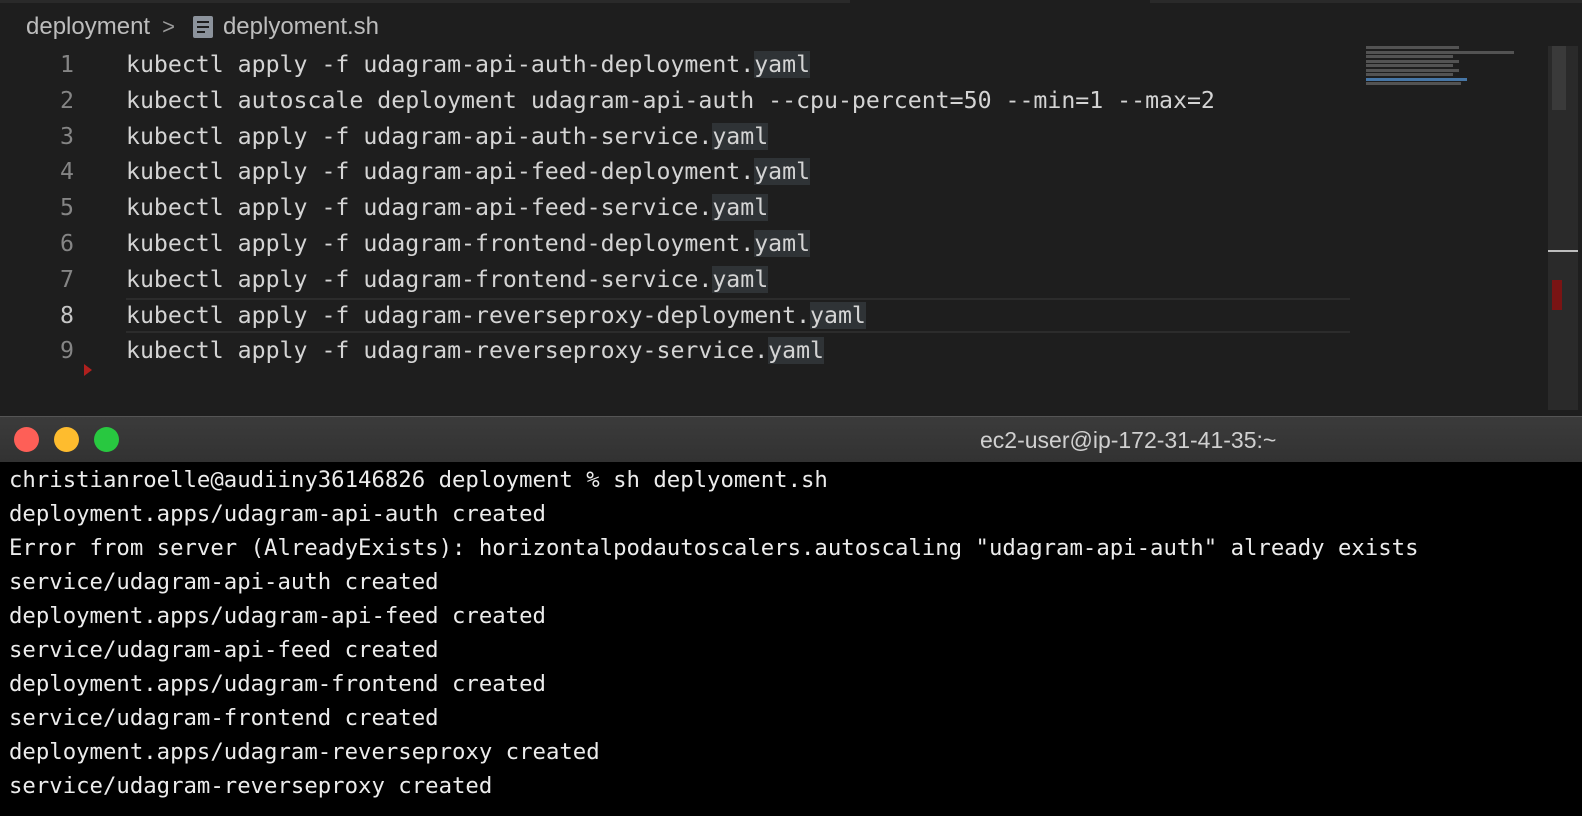 This screenshot has height=816, width=1582. What do you see at coordinates (224, 718) in the screenshot?
I see `terminal-output-line: service/udagram-frontend created` at bounding box center [224, 718].